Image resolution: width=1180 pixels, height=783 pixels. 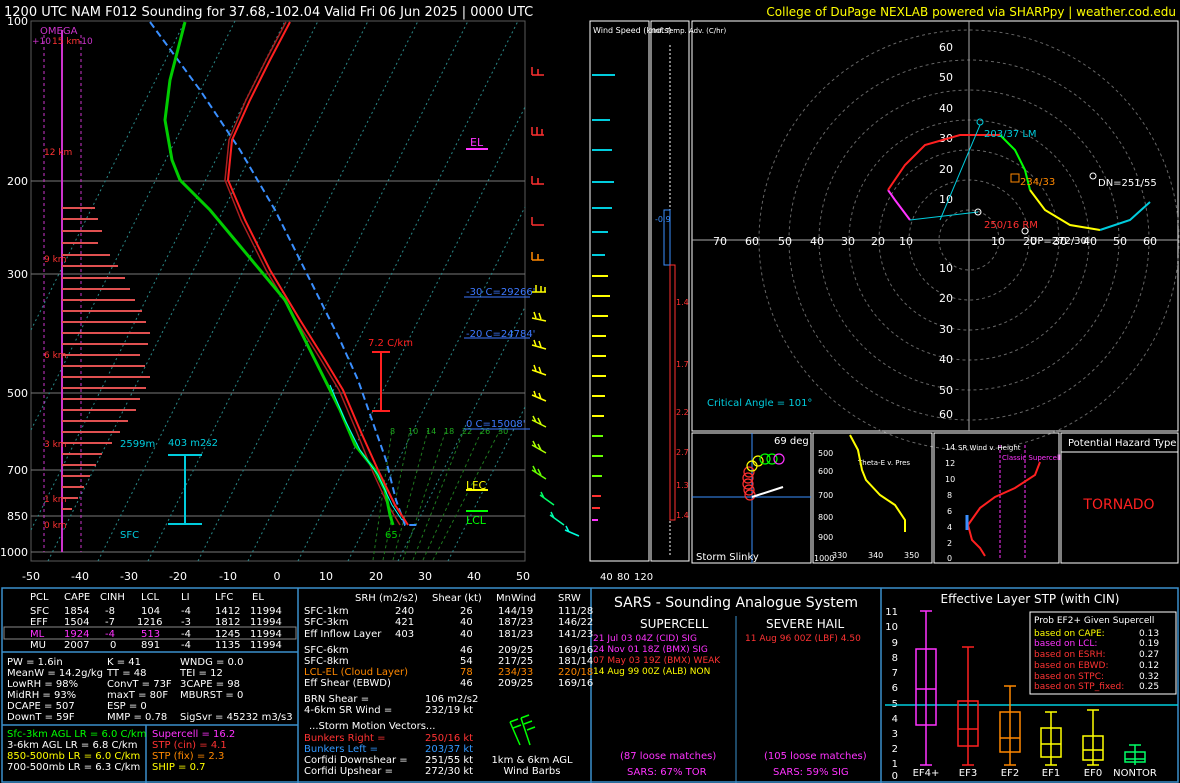 What do you see at coordinates (336, 699) in the screenshot?
I see `brn-shear-label: BRN Shear =` at bounding box center [336, 699].